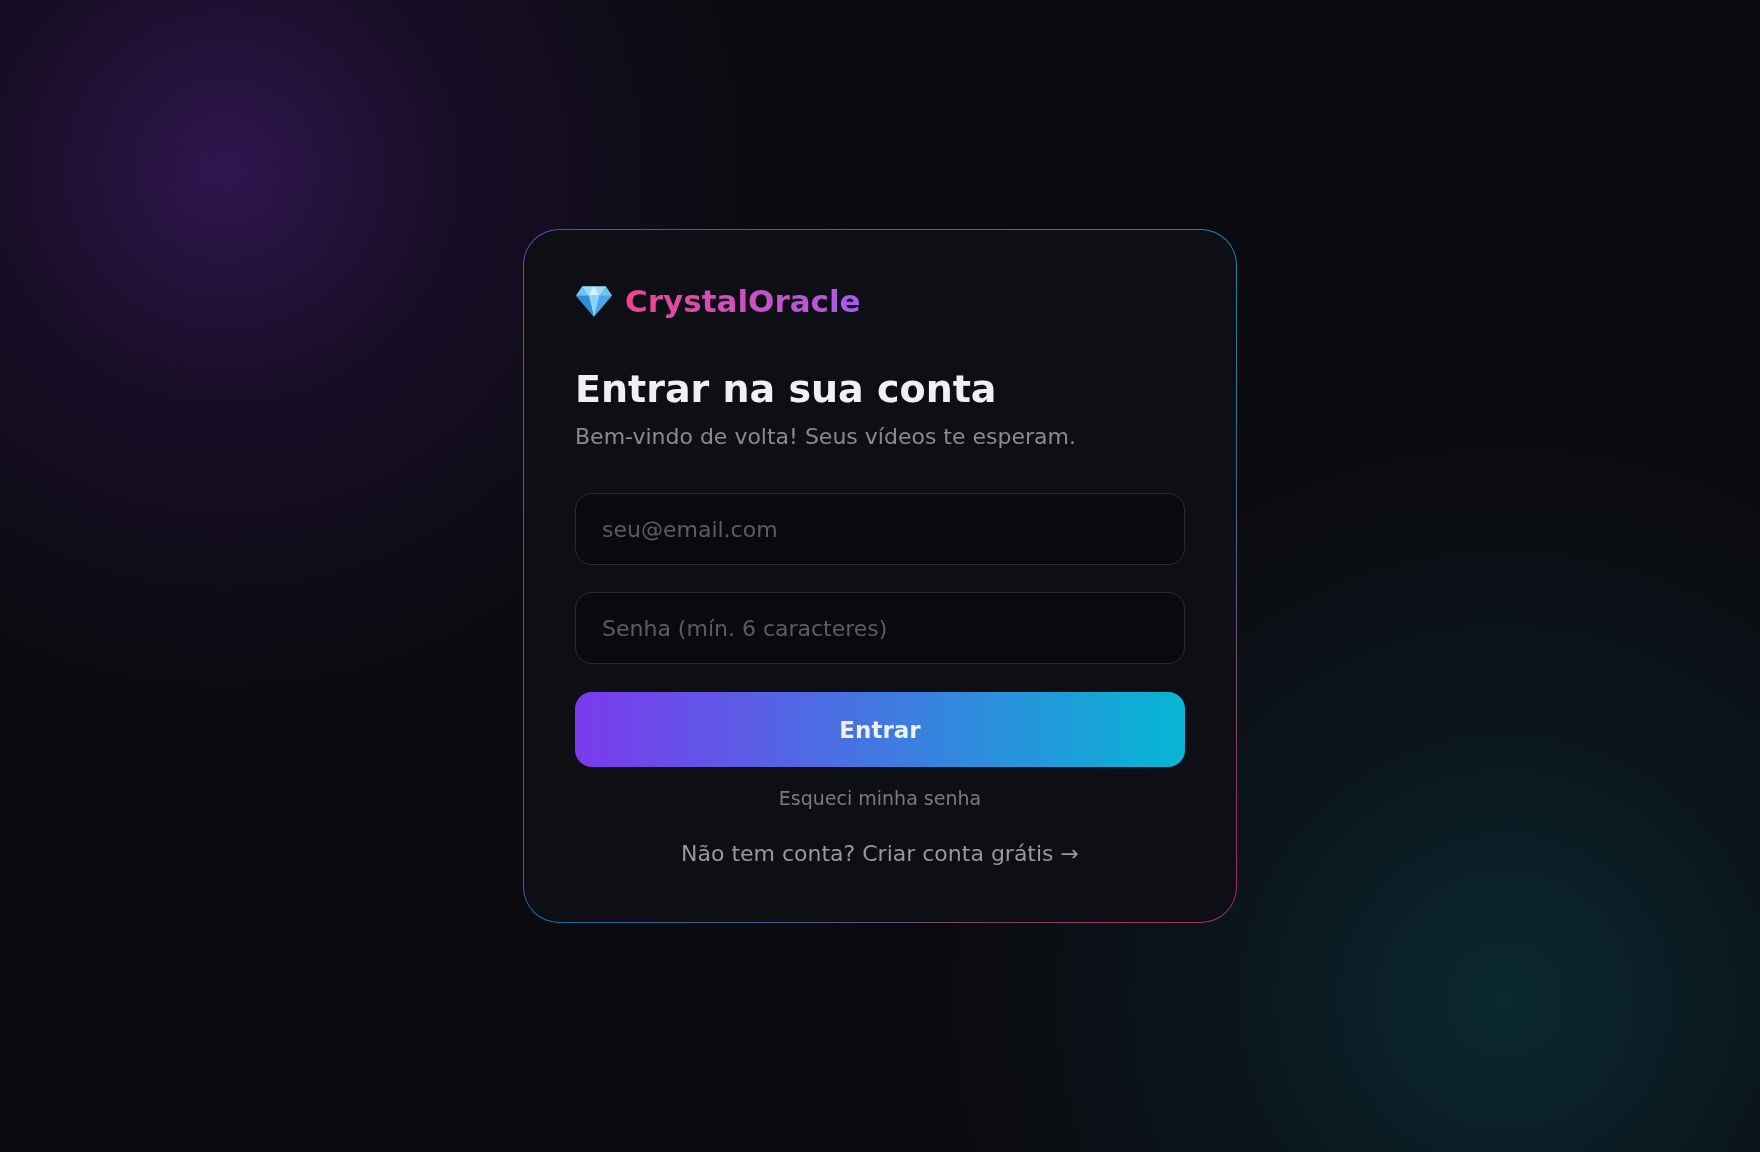 Image resolution: width=1760 pixels, height=1152 pixels. I want to click on signup-link: Não tem conta? Criar conta grátis →, so click(880, 853).